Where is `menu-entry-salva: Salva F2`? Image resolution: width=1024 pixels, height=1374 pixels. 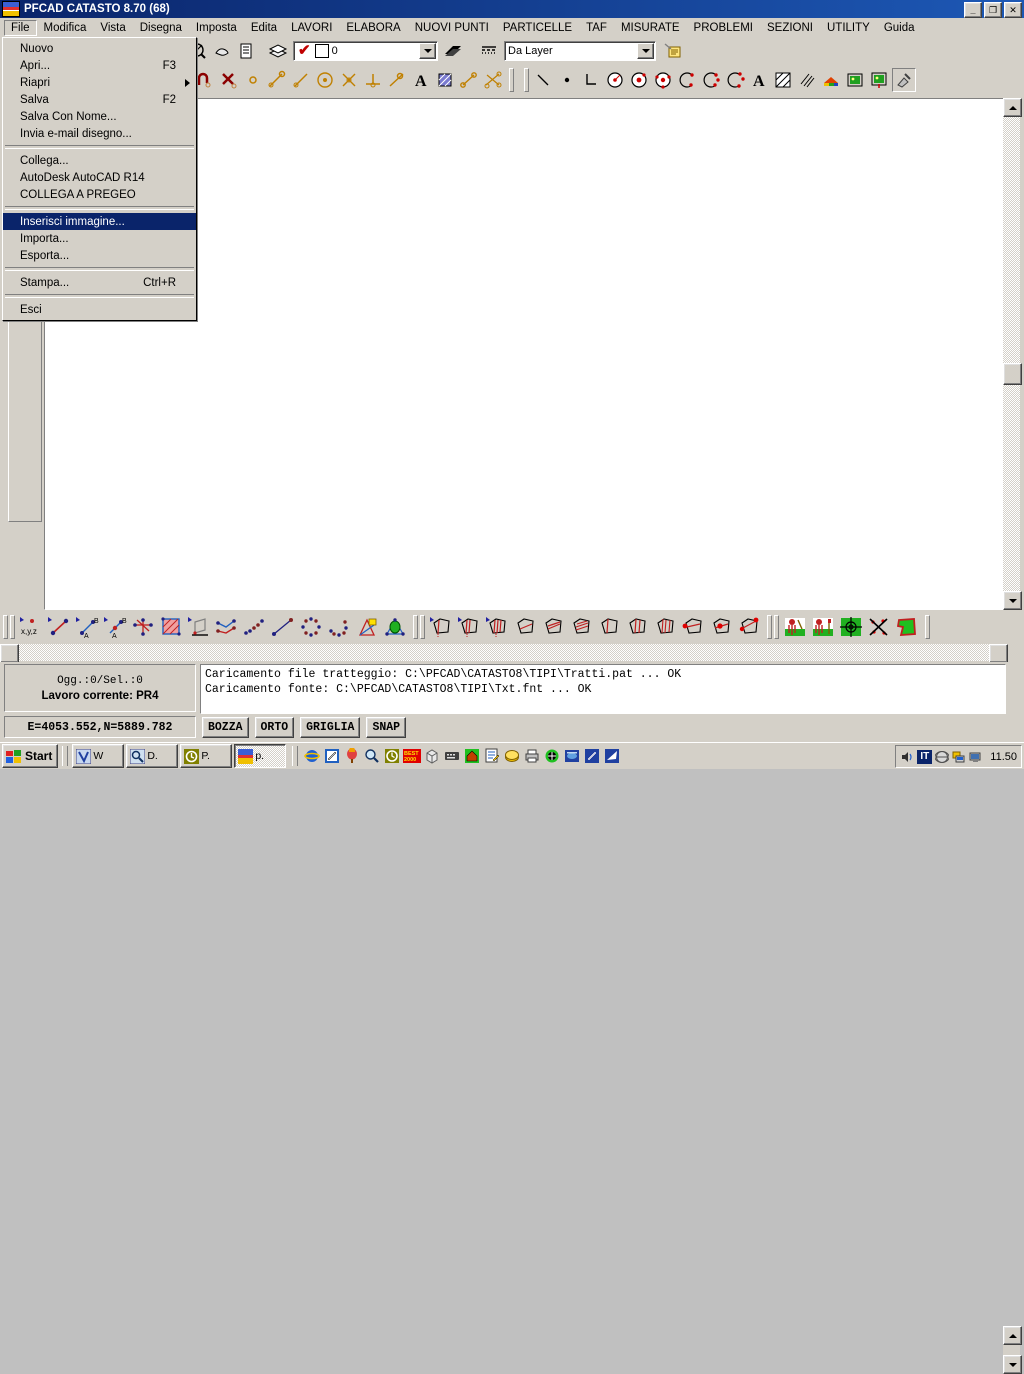
menu-entry-salva: Salva F2 is located at coordinates (99, 99).